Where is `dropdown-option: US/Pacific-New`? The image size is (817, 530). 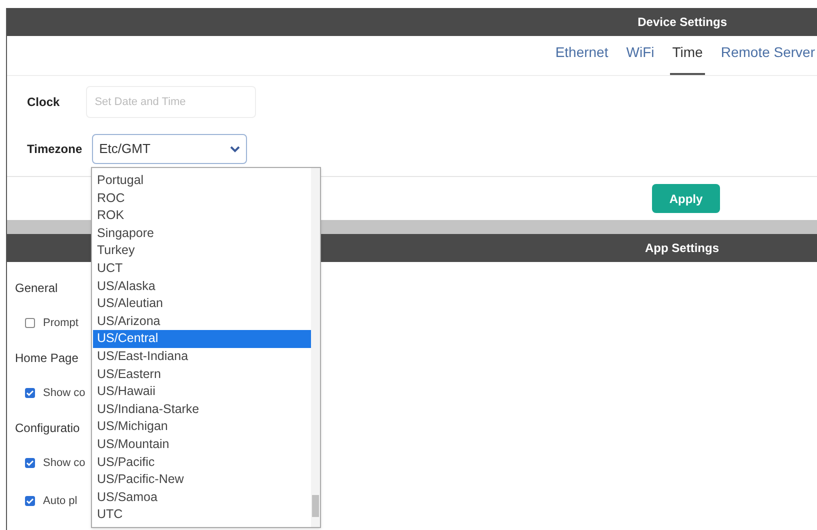 dropdown-option: US/Pacific-New is located at coordinates (202, 480).